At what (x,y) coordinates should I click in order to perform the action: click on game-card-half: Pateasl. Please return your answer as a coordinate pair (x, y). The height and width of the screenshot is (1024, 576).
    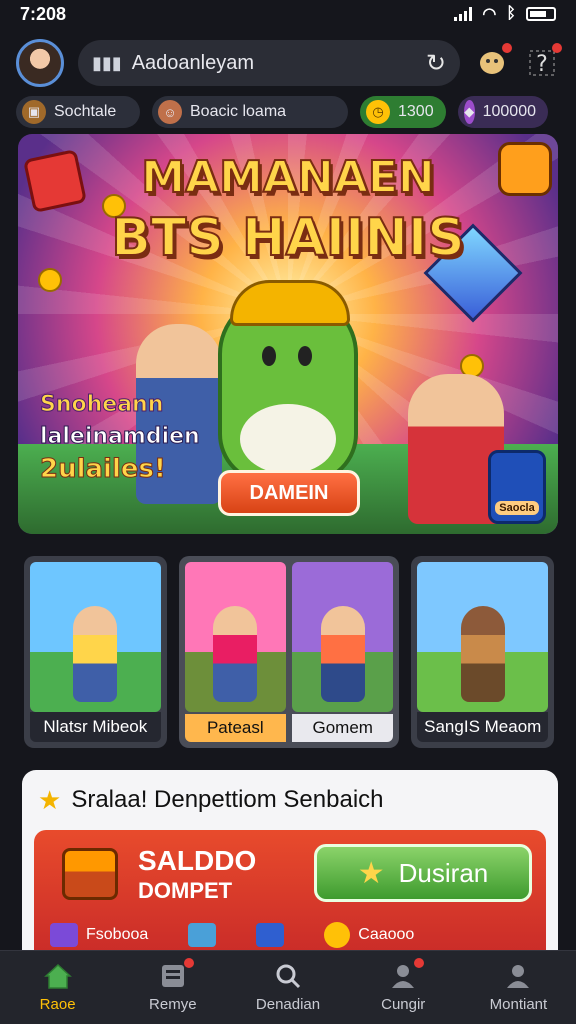
    Looking at the image, I should click on (235, 652).